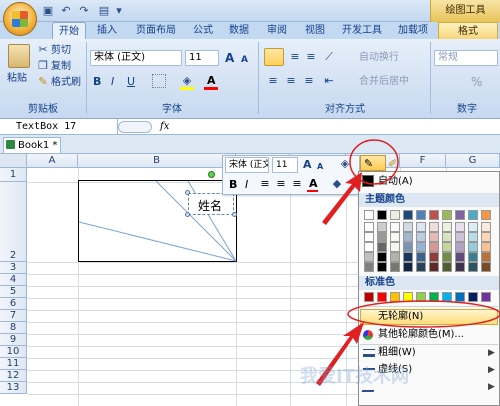 The width and height of the screenshot is (500, 406). I want to click on office-logo-icon, so click(20, 19).